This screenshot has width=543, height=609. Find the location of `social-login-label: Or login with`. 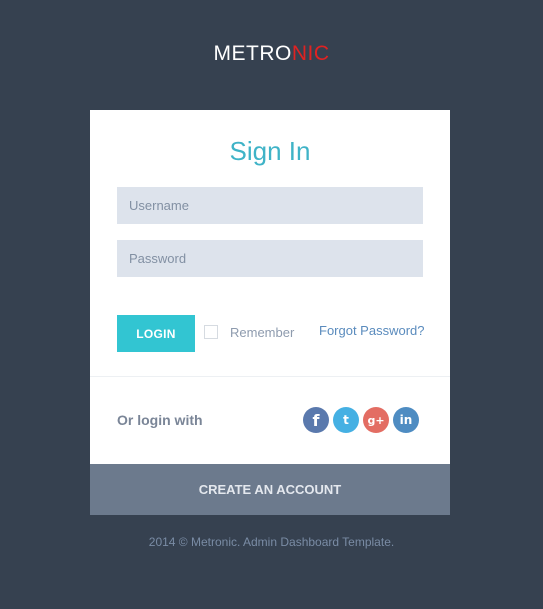

social-login-label: Or login with is located at coordinates (160, 420).